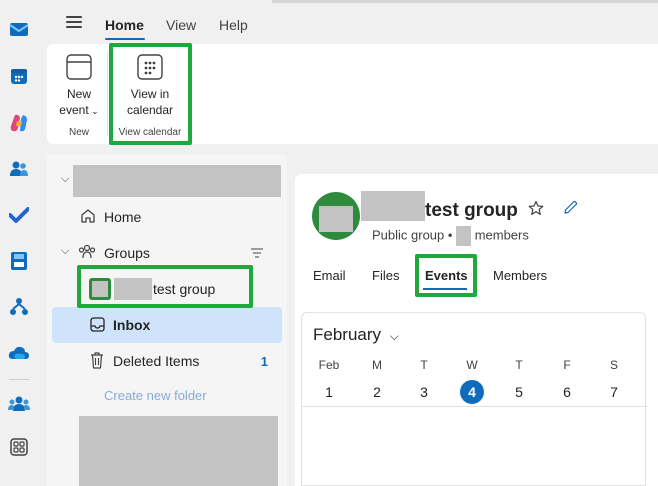 This screenshot has height=486, width=658. Describe the element at coordinates (164, 253) in the screenshot. I see `folder-item-groups: ⌵ Groups` at that location.